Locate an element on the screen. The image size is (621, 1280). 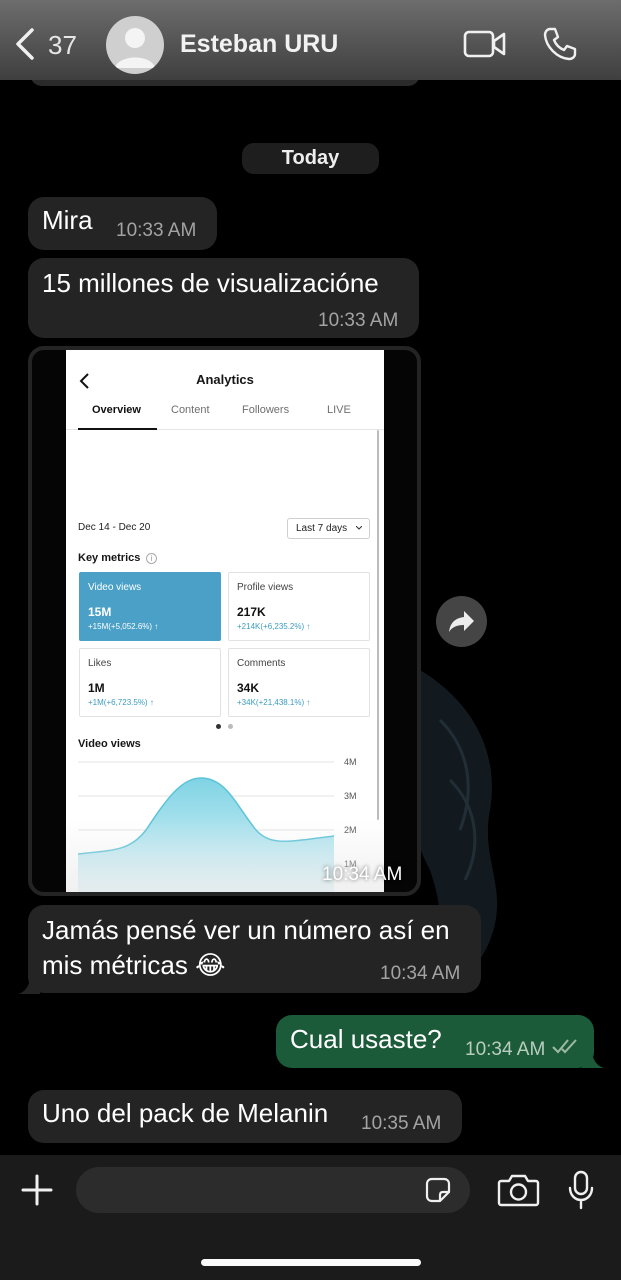
microphone-icon is located at coordinates (581, 1190).